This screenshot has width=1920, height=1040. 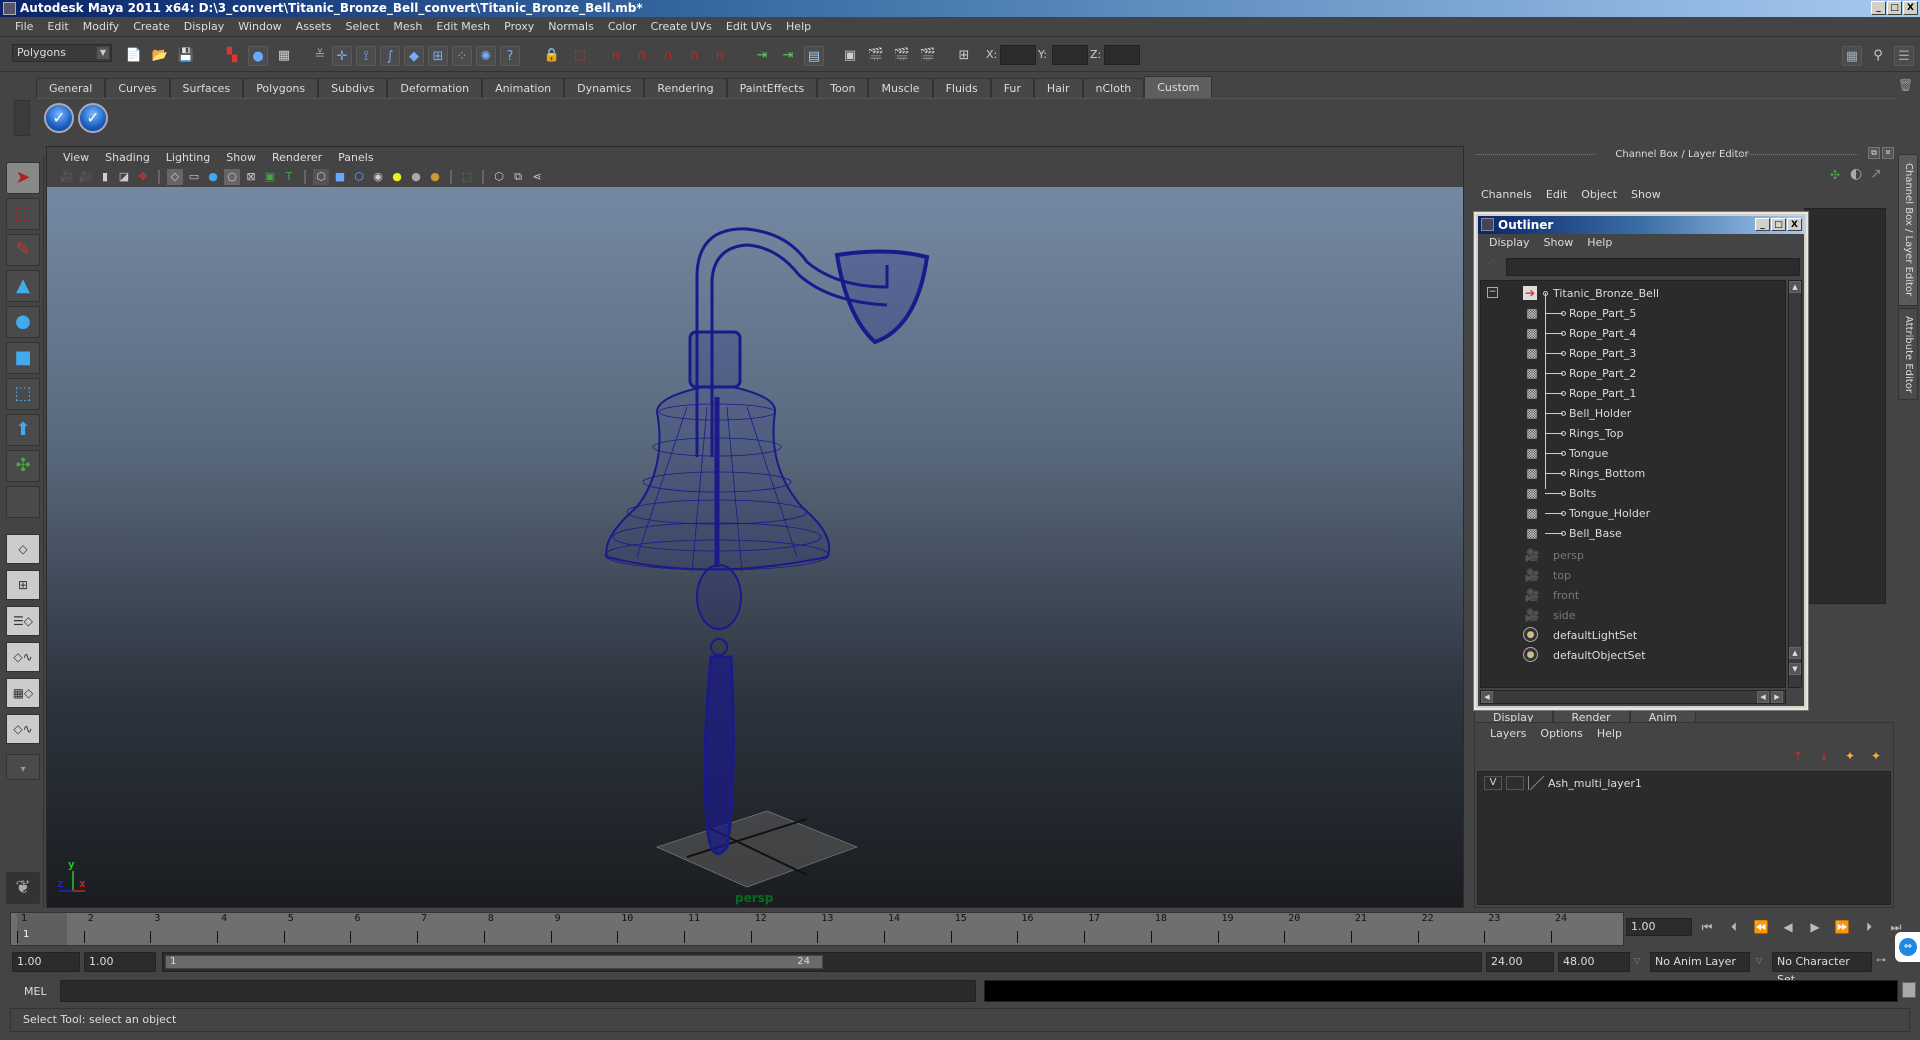 What do you see at coordinates (1798, 756) in the screenshot?
I see `move-layer-up-icon: ⇡` at bounding box center [1798, 756].